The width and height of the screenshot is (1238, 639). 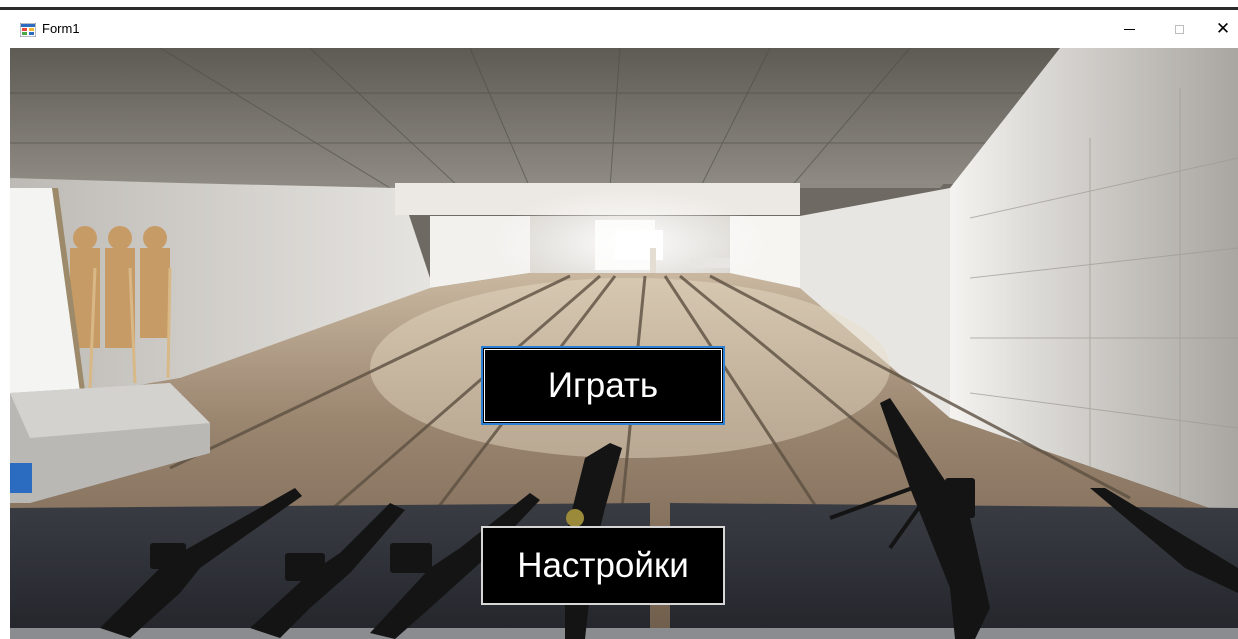 I want to click on minimize-button, so click(x=1129, y=29).